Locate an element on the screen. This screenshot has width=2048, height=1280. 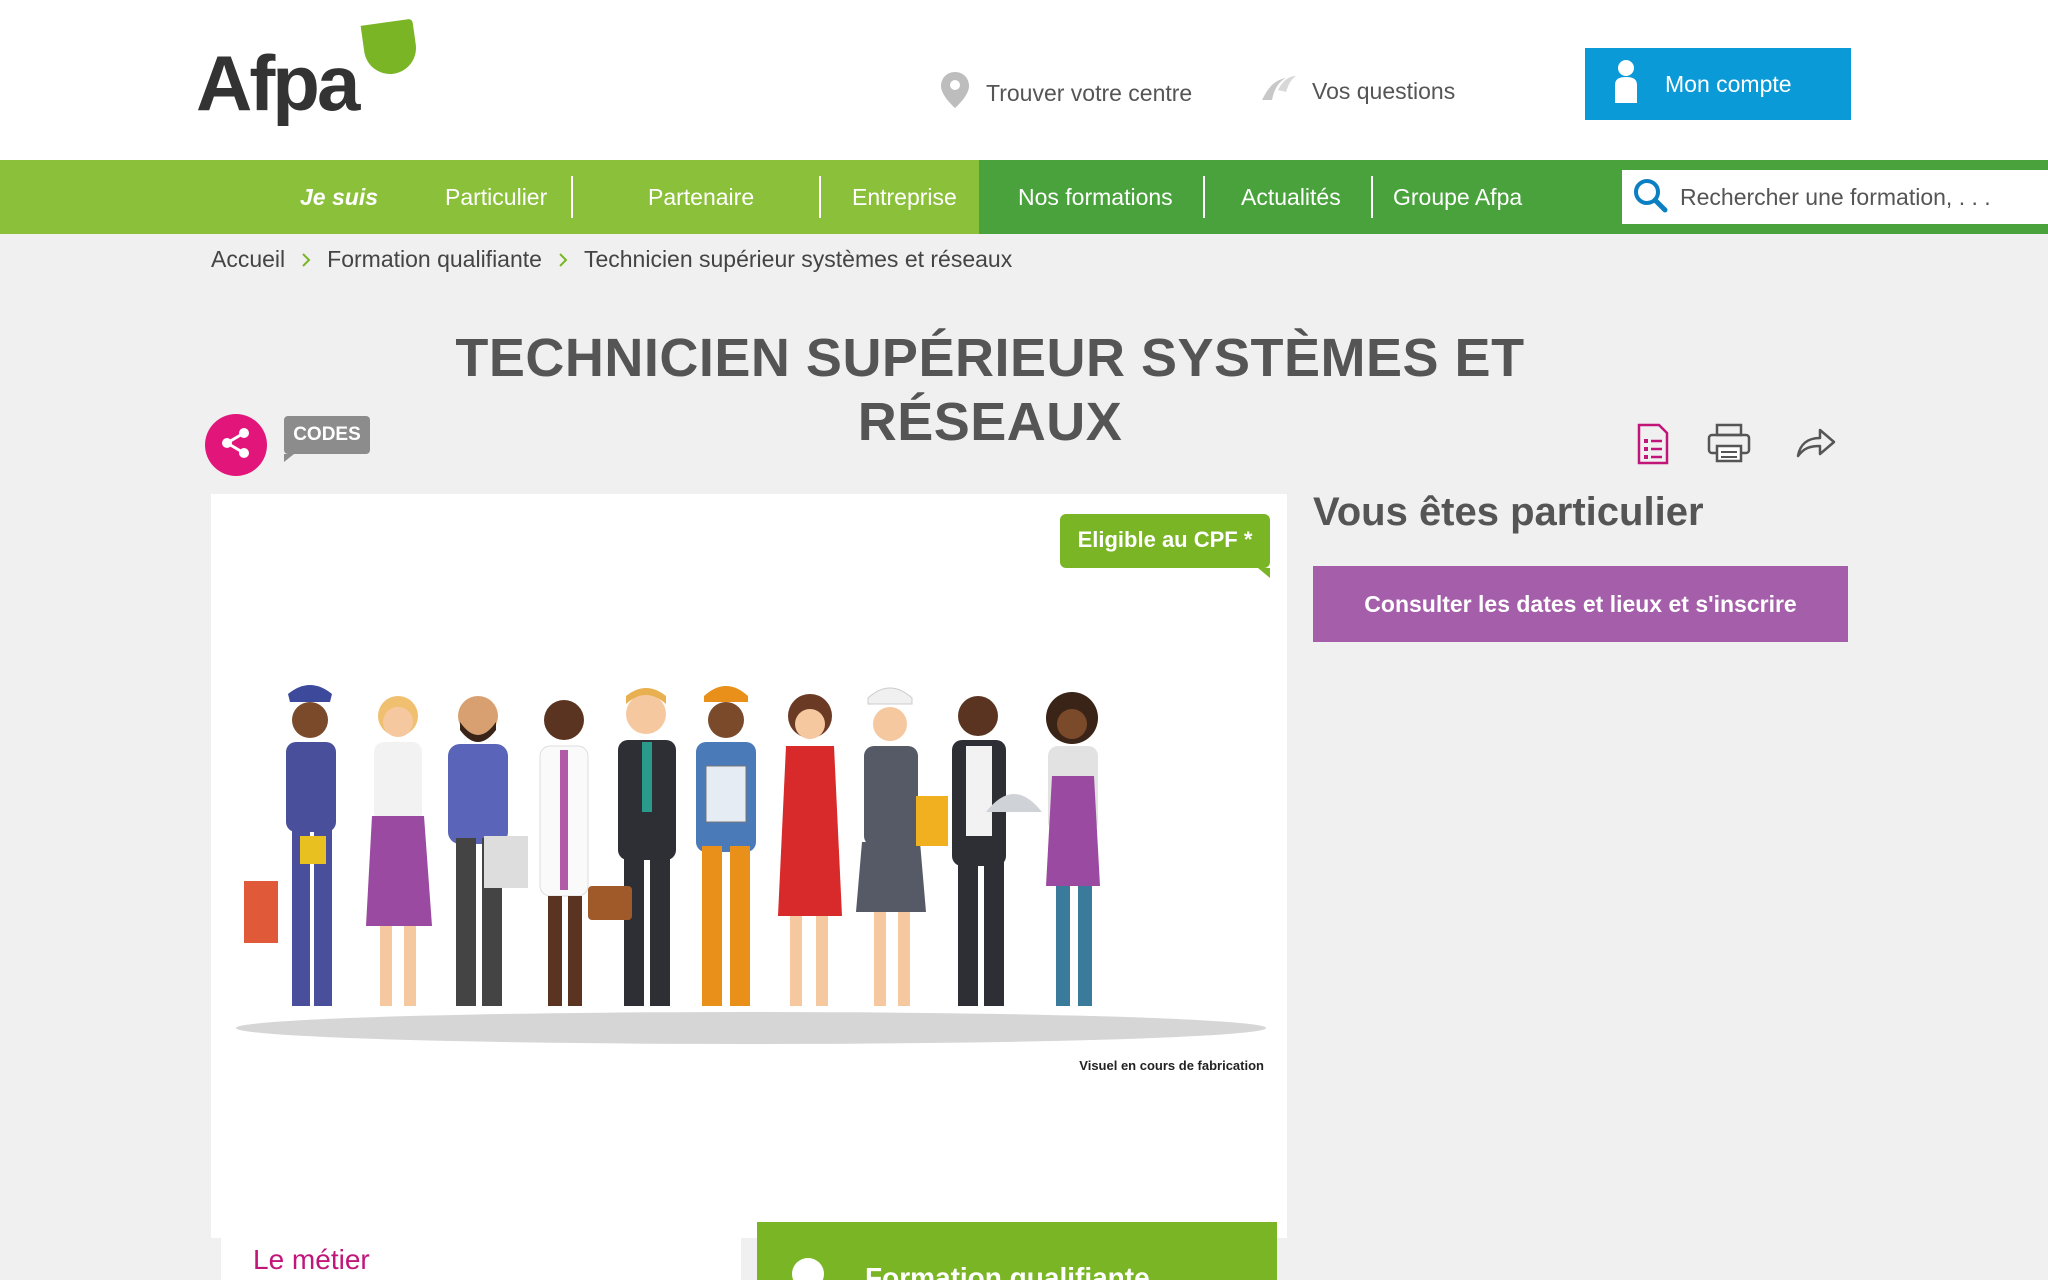
find-center-link: Trouver votre centre is located at coordinates (1065, 93).